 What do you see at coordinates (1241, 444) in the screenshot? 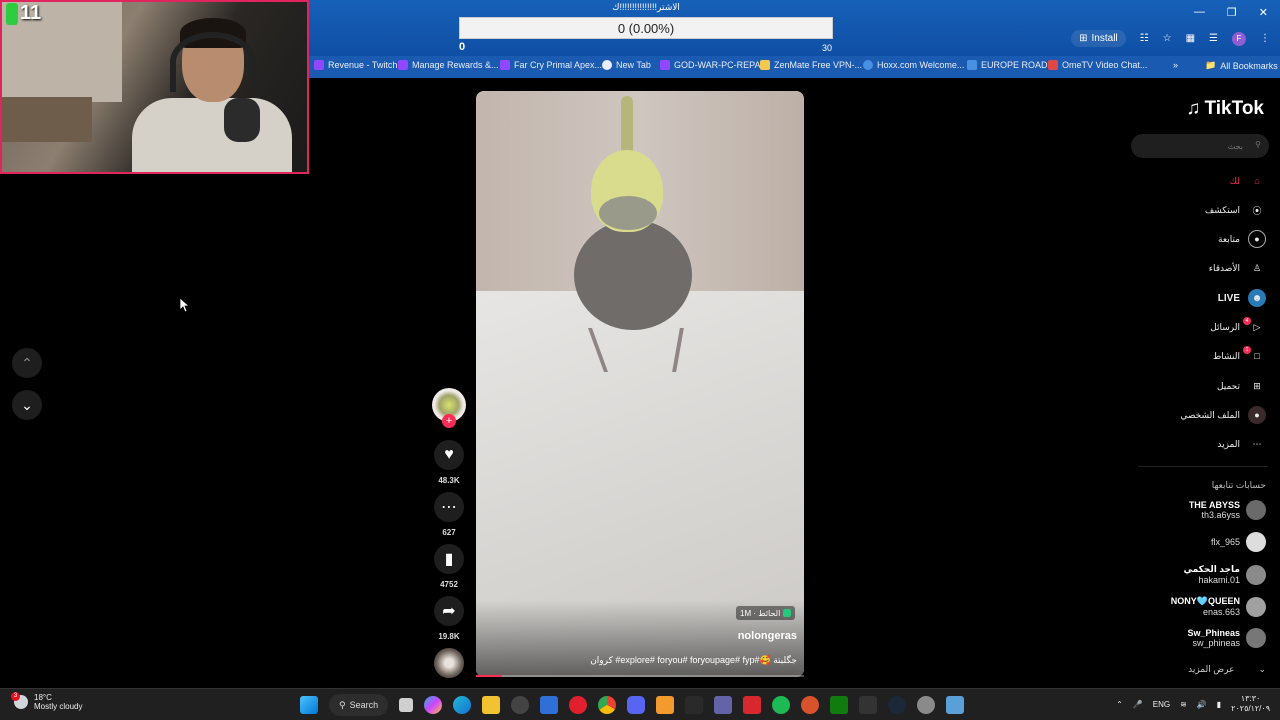
I see `nav-more: المزيد ⋯` at bounding box center [1241, 444].